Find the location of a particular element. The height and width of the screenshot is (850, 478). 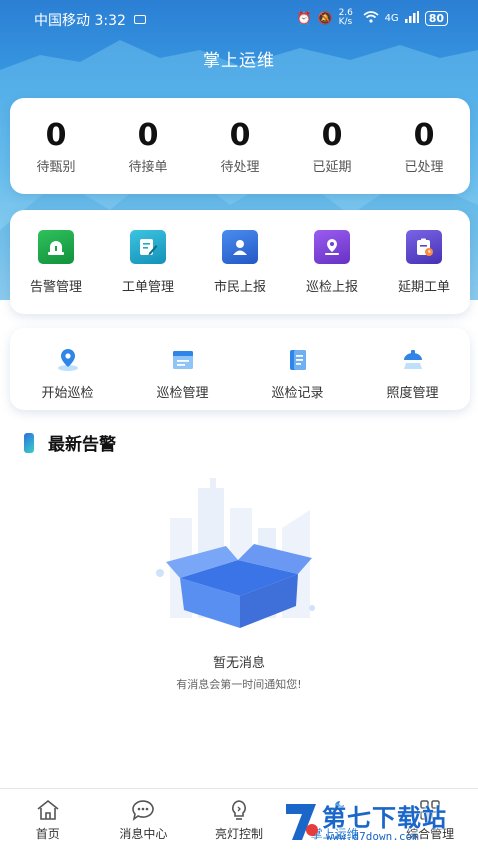

status-bar: 中国移动 3:32 ⏰ 🔕 2.6 K/s 4G 80 is located at coordinates (239, 19).